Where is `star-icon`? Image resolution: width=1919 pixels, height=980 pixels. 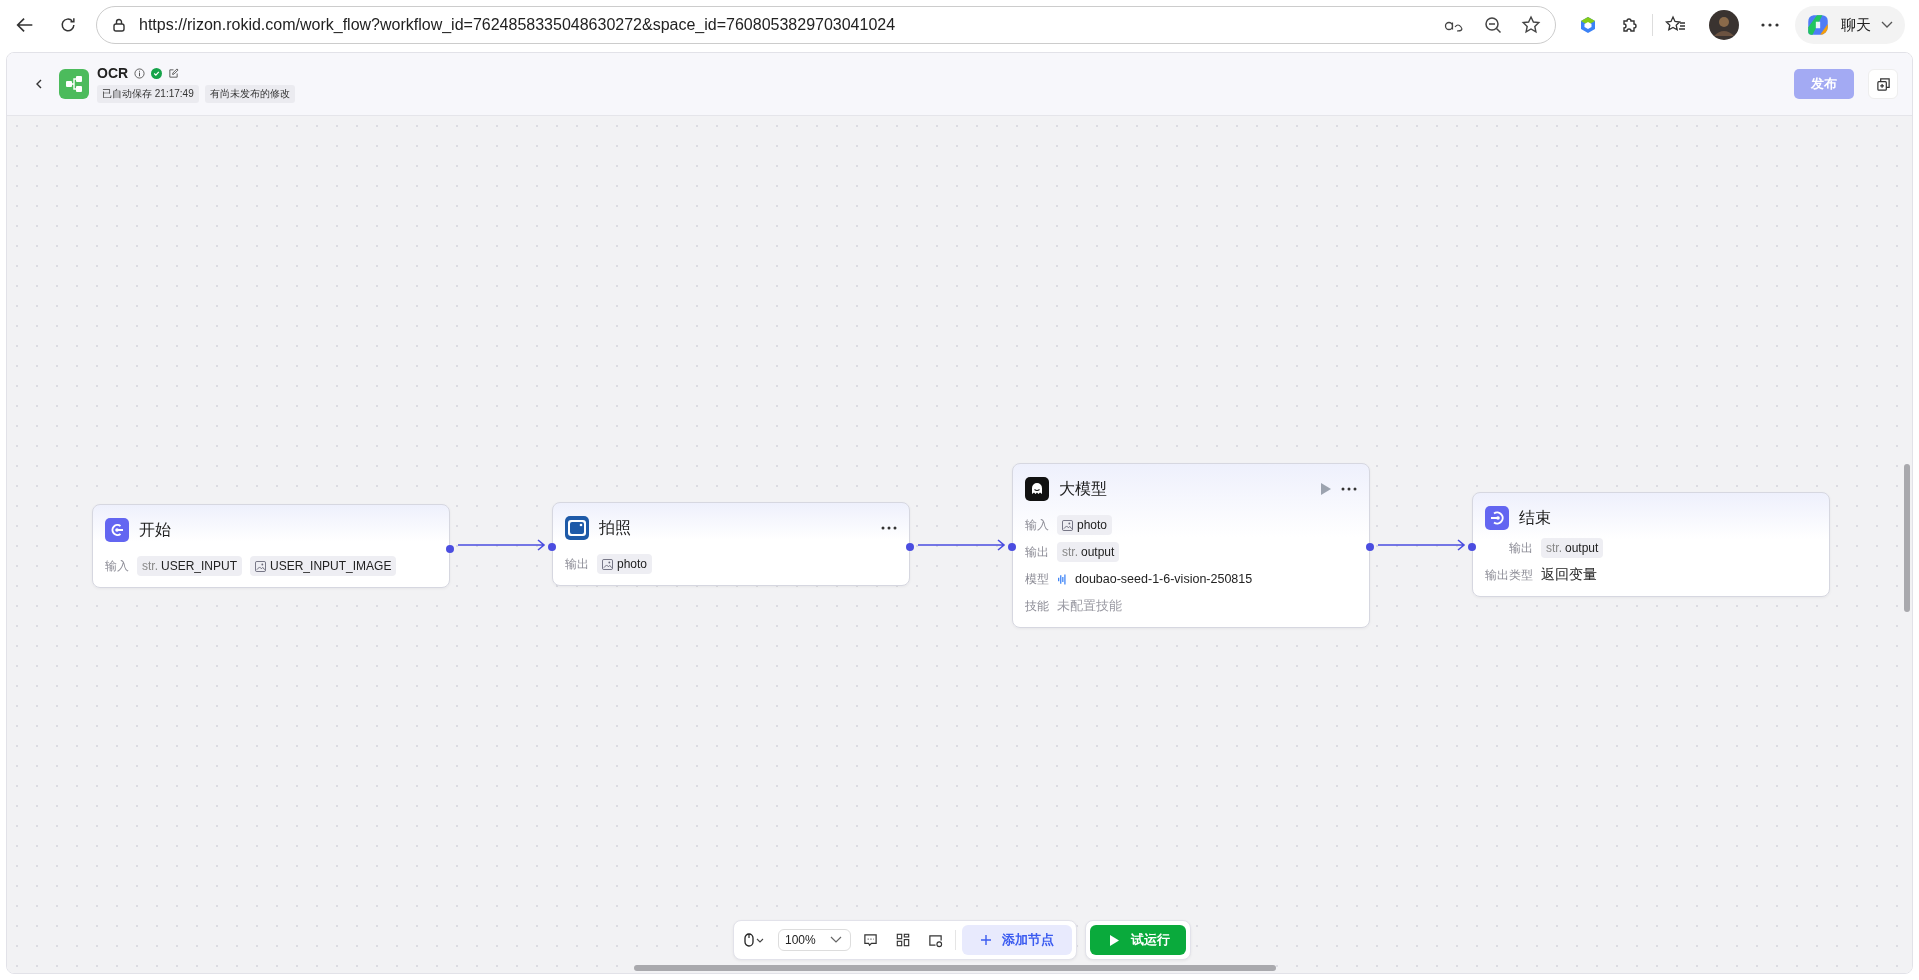 star-icon is located at coordinates (1531, 25).